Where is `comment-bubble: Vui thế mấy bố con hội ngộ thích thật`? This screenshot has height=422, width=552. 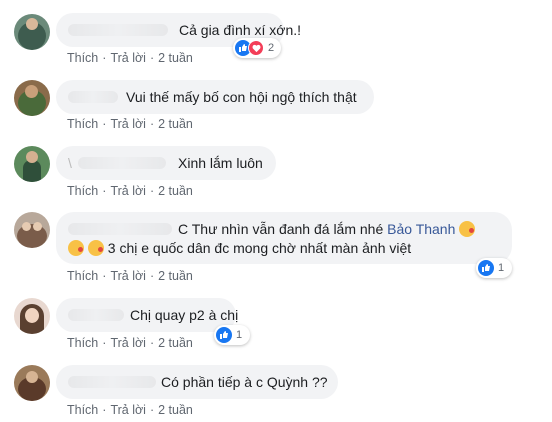 comment-bubble: Vui thế mấy bố con hội ngộ thích thật is located at coordinates (215, 97).